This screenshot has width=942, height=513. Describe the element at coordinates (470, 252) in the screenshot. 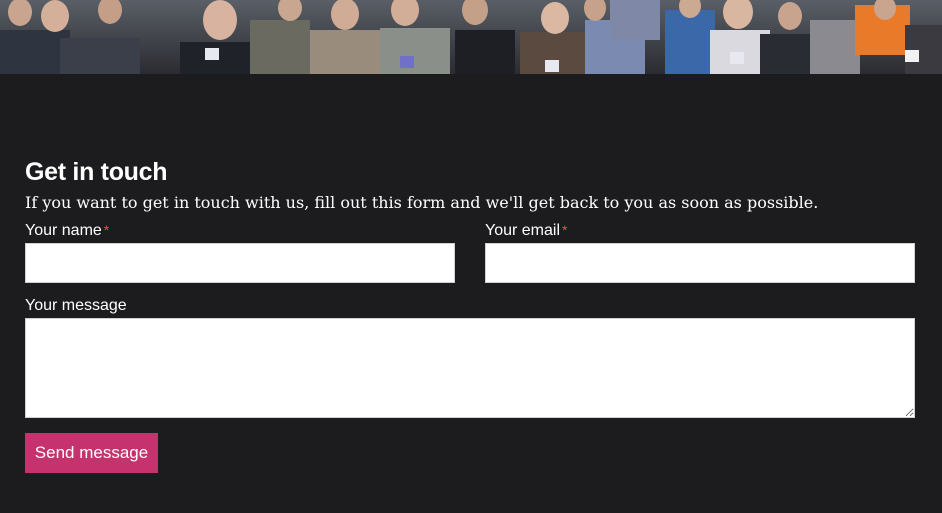

I see `name-email-row: Your name * Your email *` at that location.